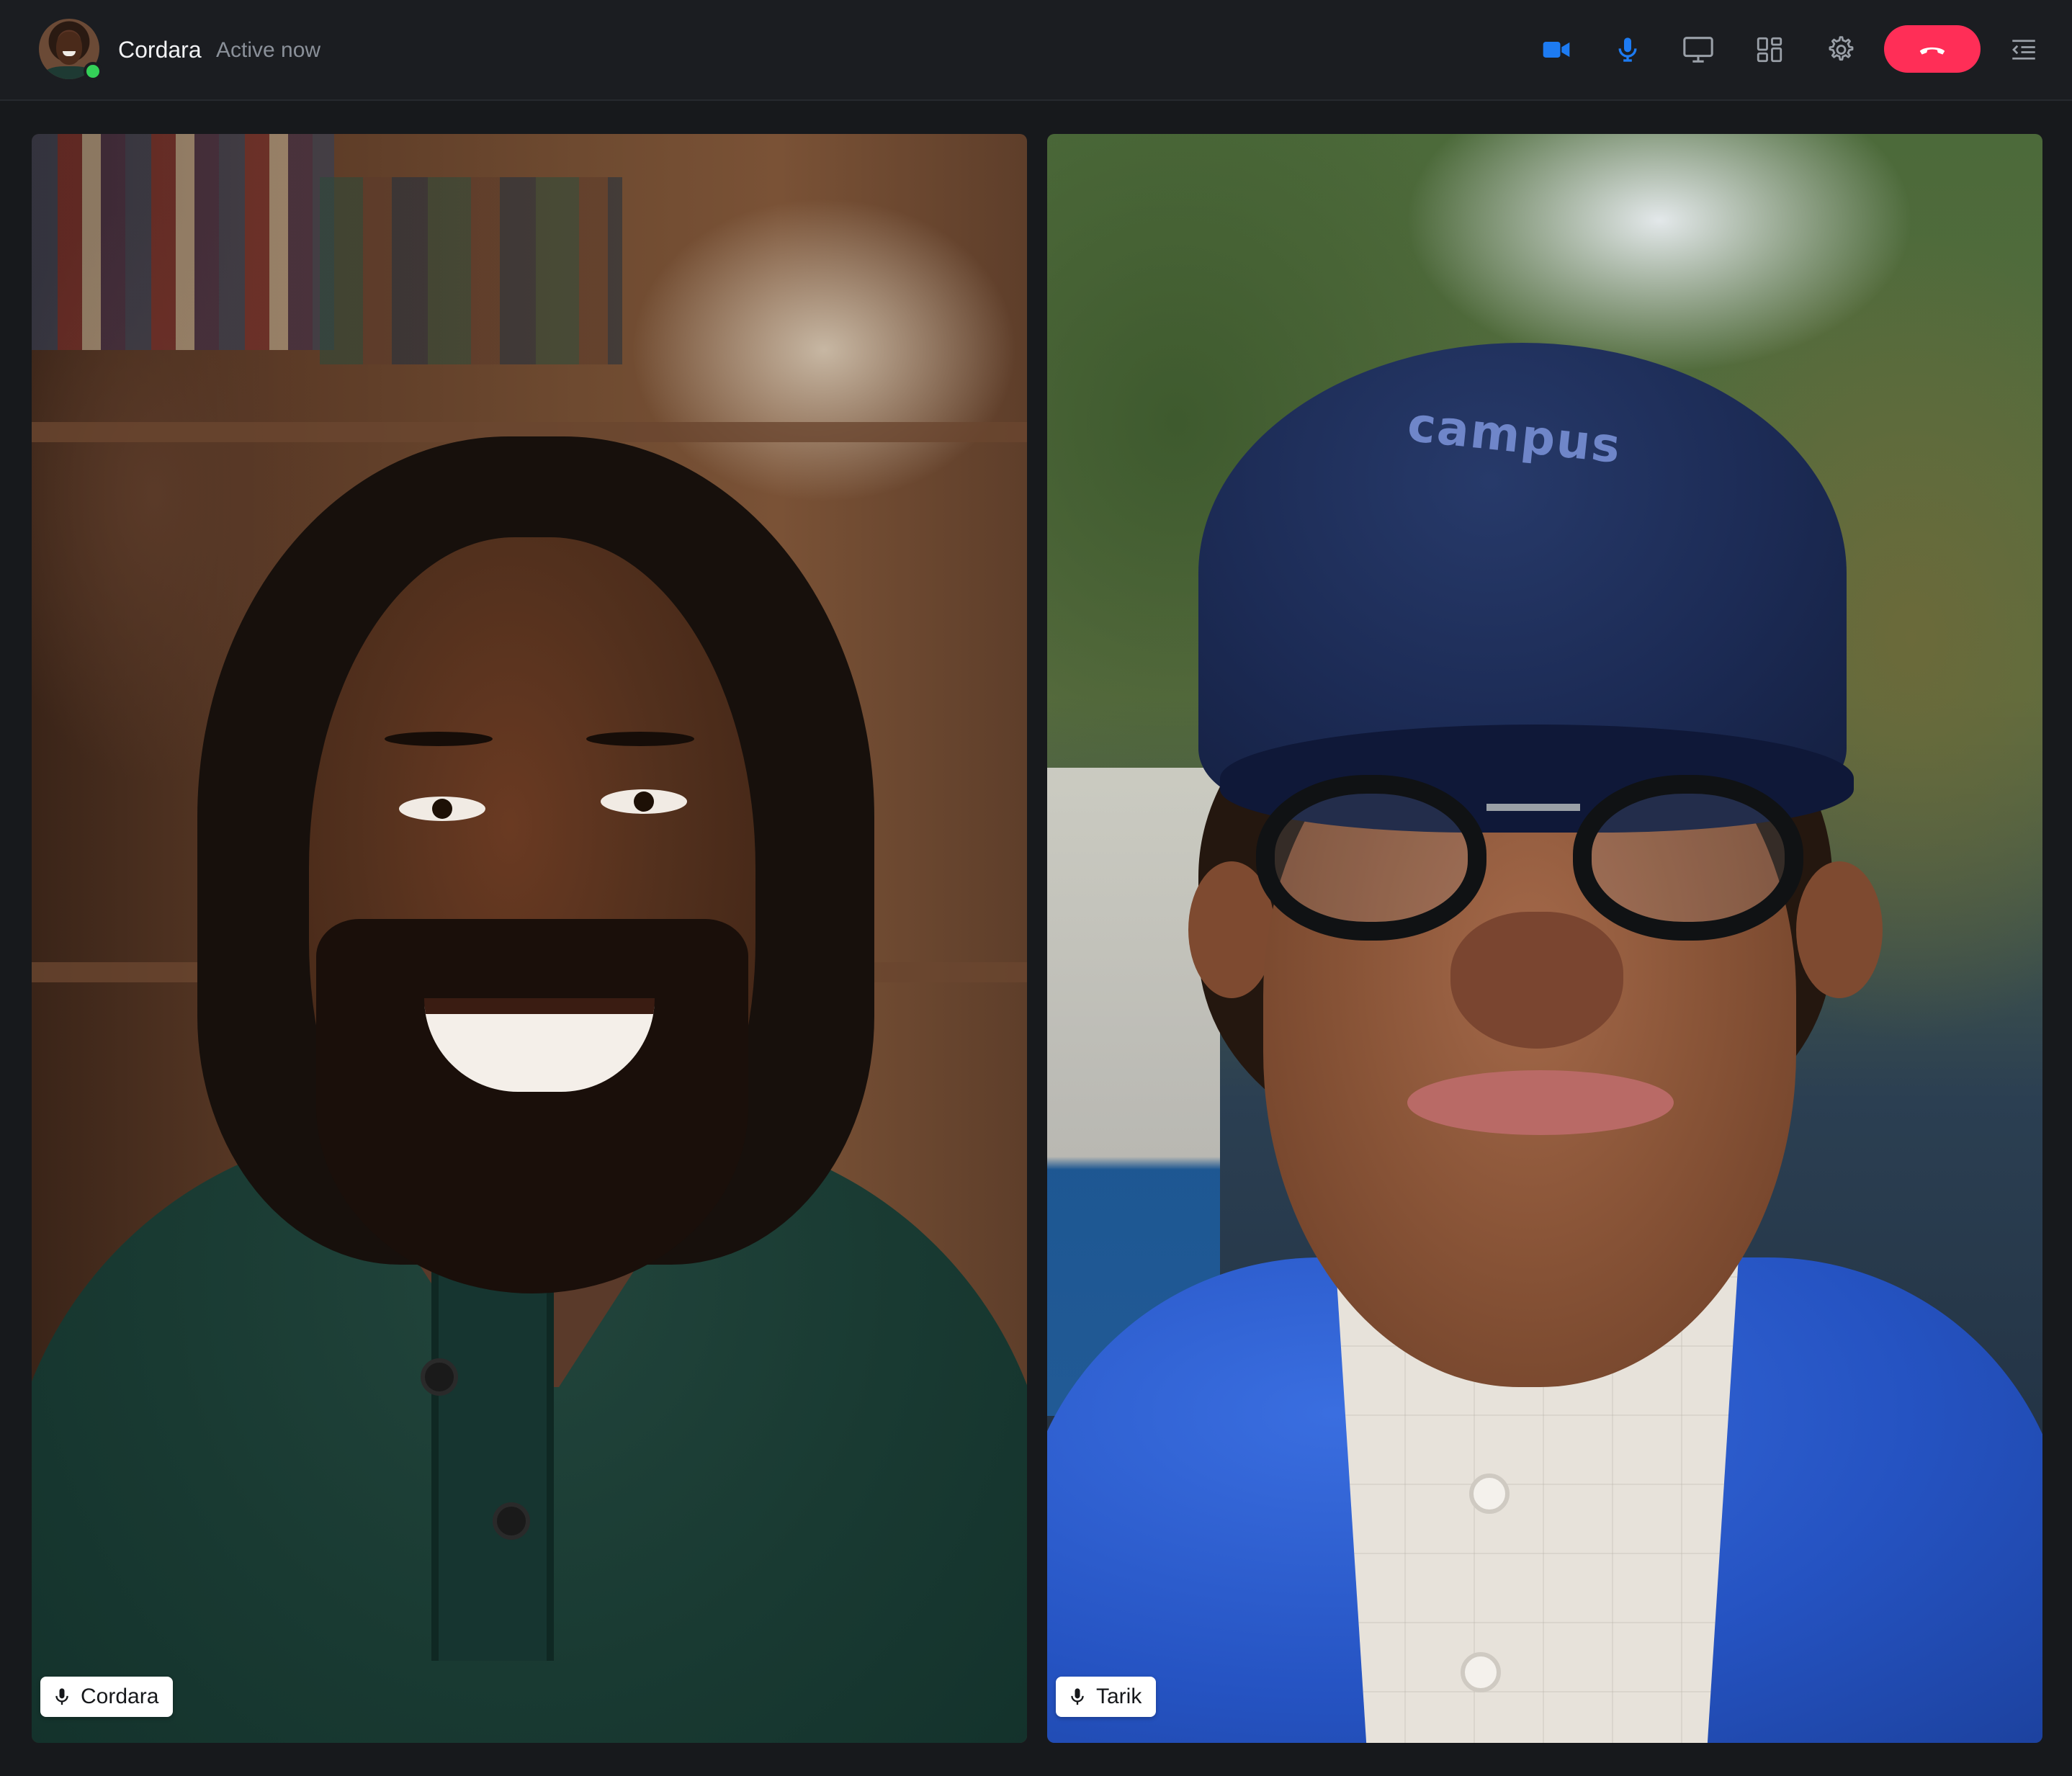  Describe the element at coordinates (1036, 50) in the screenshot. I see `call-header: Cordara Active now` at that location.